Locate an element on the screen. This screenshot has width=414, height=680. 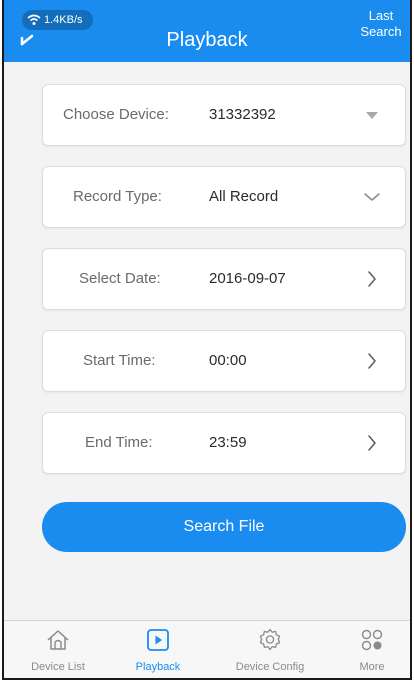
choose-device-label: Choose Device: is located at coordinates (116, 114).